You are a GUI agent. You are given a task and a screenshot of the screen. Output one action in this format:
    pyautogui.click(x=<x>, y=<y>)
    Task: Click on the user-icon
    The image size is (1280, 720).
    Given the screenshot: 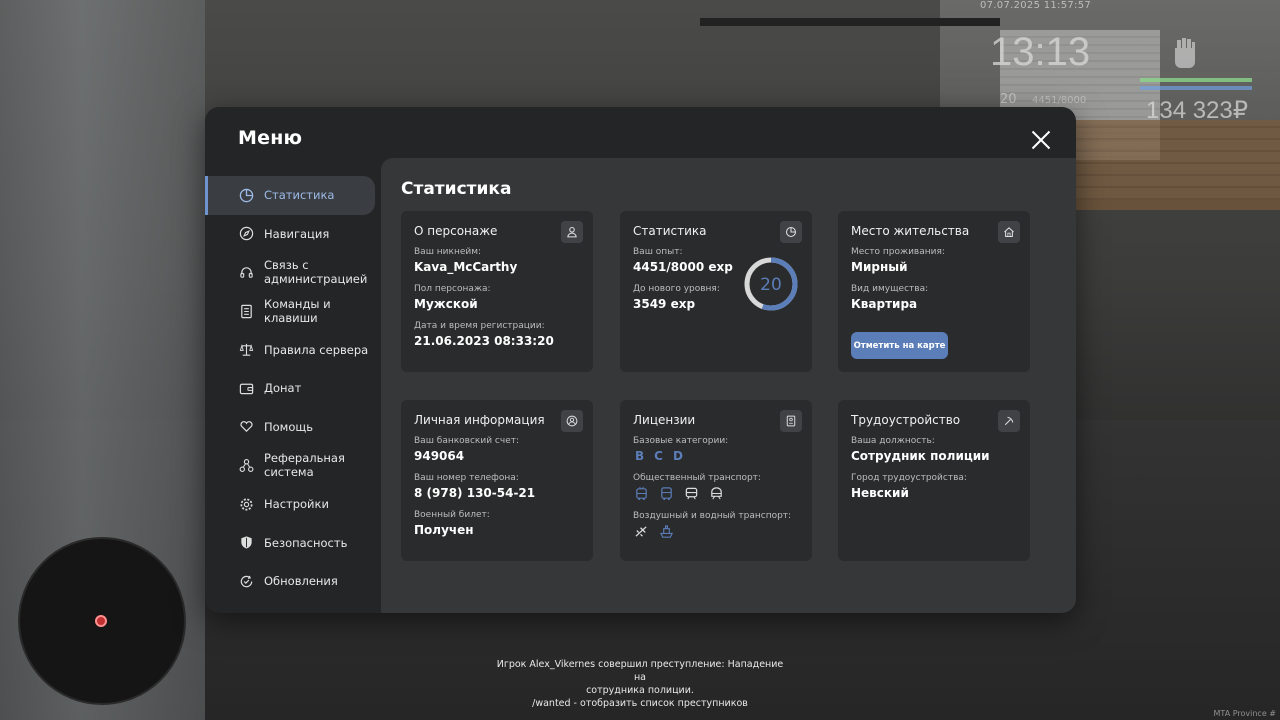 What is the action you would take?
    pyautogui.click(x=572, y=232)
    